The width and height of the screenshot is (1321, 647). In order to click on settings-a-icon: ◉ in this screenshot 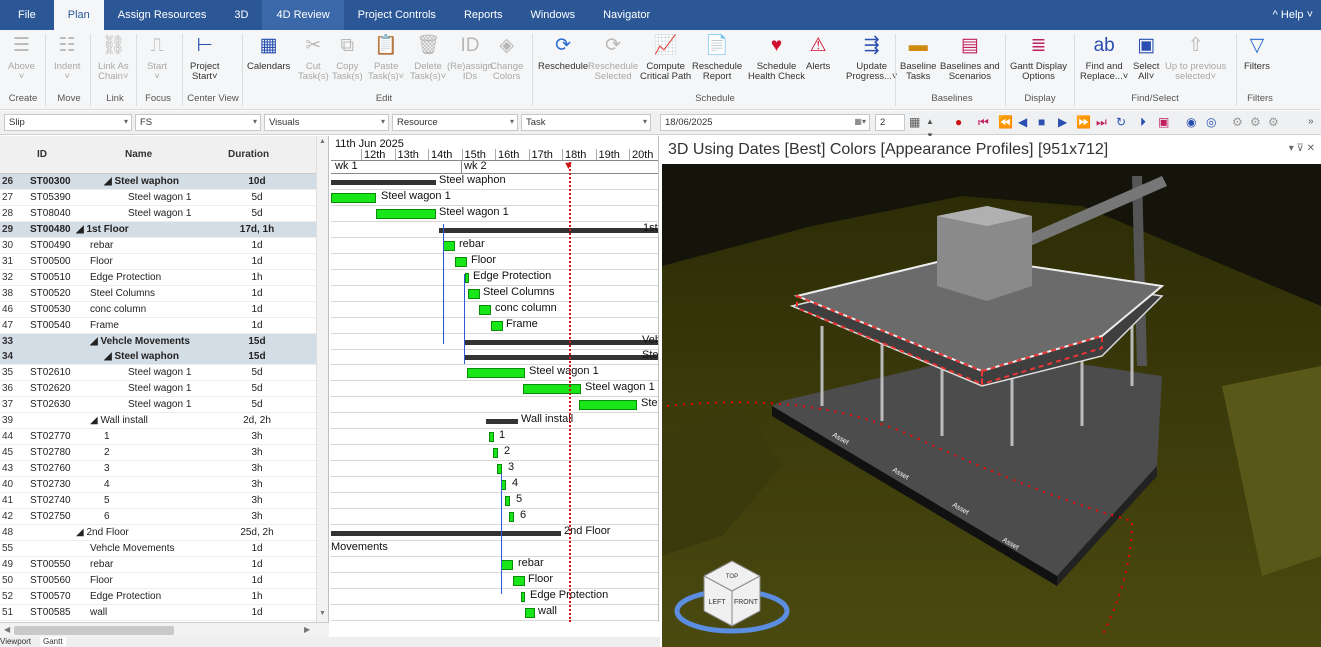, I will do `click(1191, 122)`.